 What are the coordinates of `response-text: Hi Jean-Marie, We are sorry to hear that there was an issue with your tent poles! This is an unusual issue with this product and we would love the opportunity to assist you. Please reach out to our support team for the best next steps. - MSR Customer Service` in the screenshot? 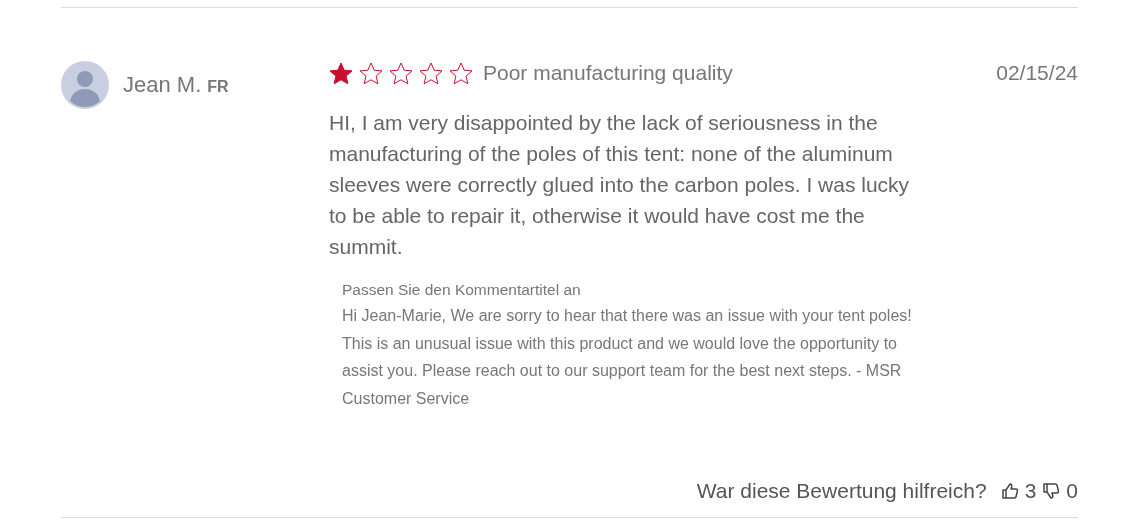 It's located at (627, 357).